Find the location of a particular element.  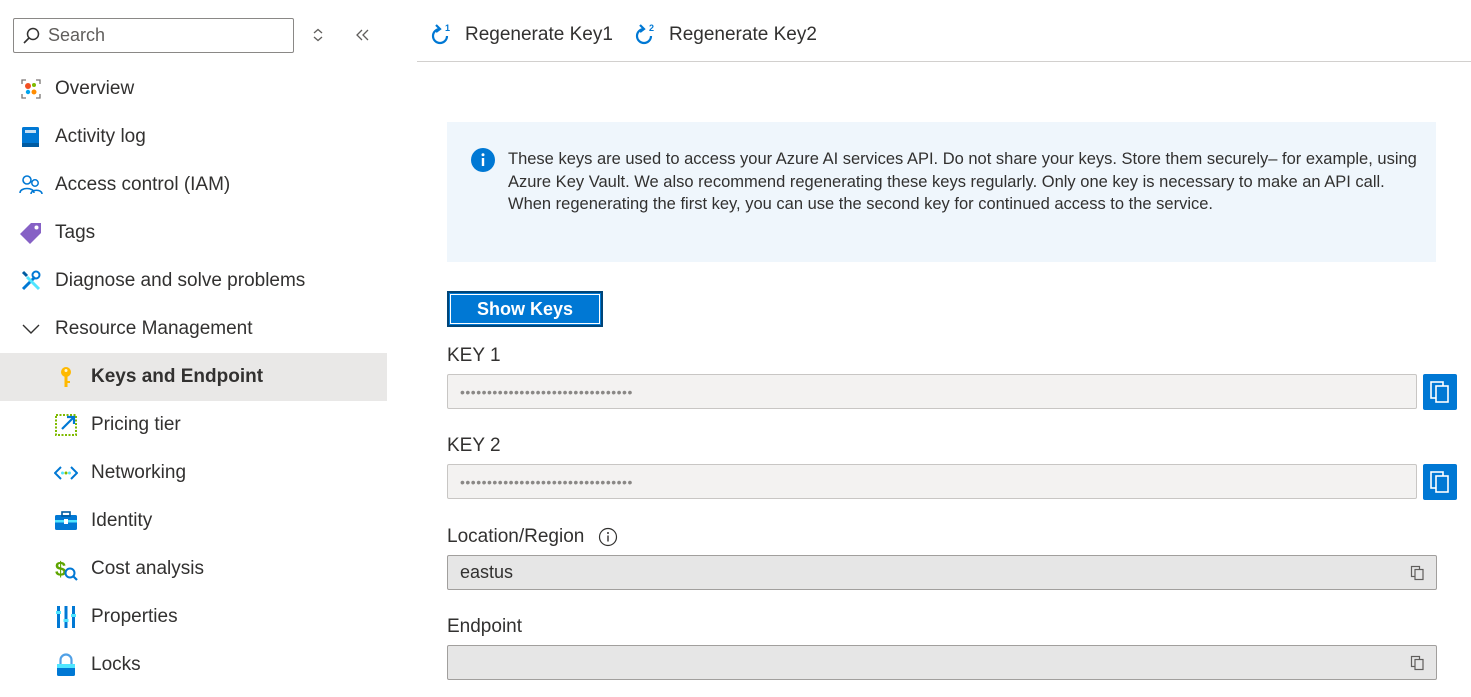

lock-icon is located at coordinates (66, 665).